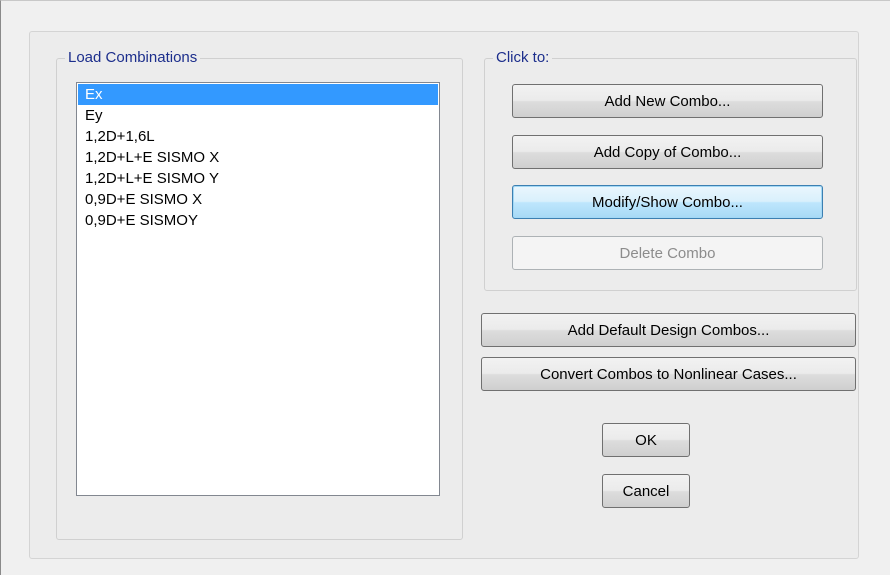 This screenshot has height=575, width=890. Describe the element at coordinates (258, 157) in the screenshot. I see `list-item-1-2d-l-e-sismo-x: 1,2D+L+E SISMO X` at that location.